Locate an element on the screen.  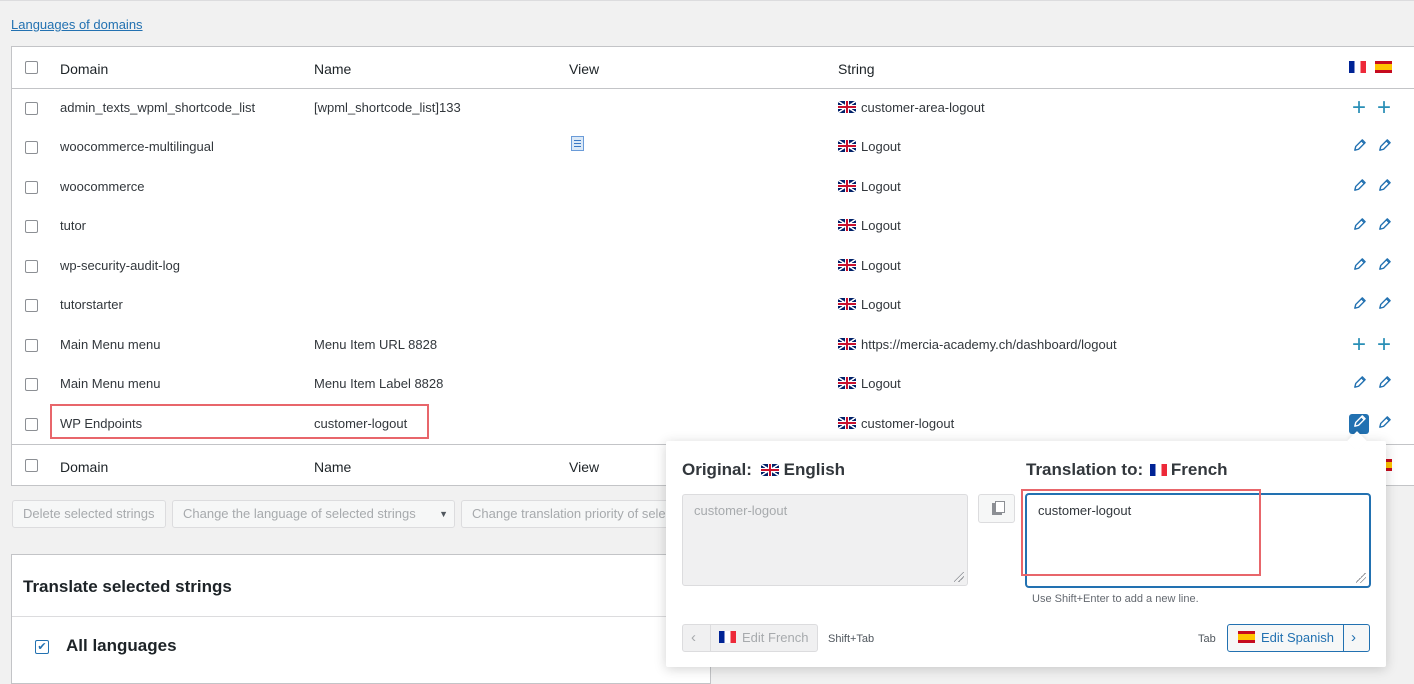
original-title: Original: English is located at coordinates (763, 470).